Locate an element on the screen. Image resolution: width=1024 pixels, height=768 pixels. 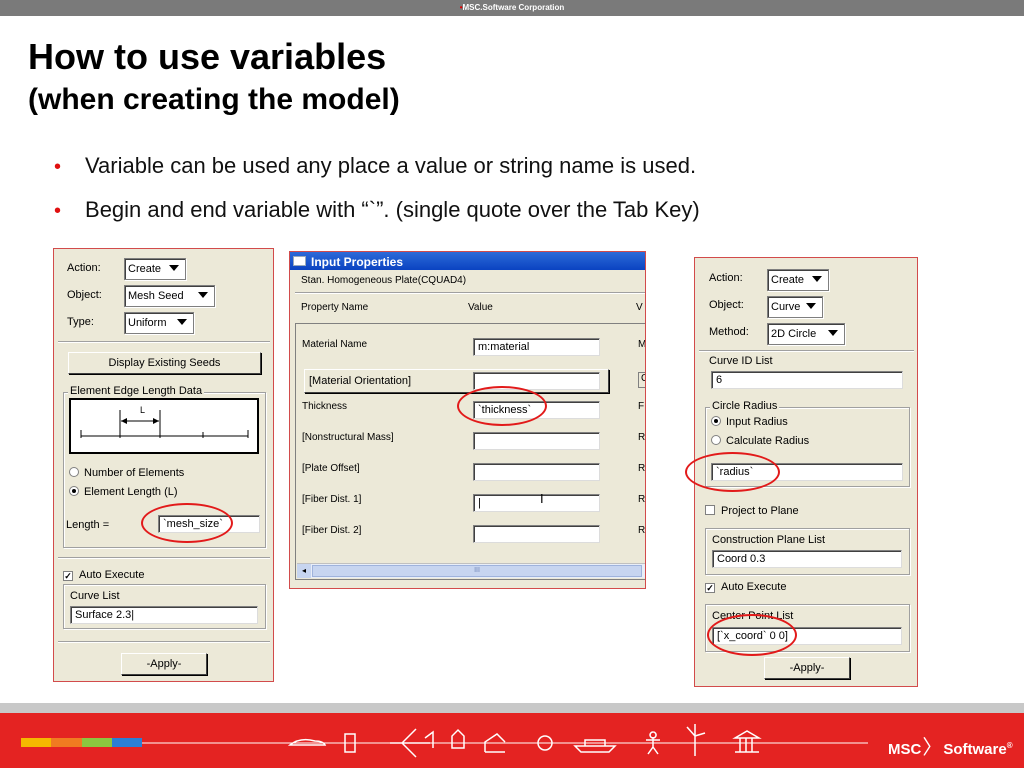
wind-turbine-icon is located at coordinates (696, 740).